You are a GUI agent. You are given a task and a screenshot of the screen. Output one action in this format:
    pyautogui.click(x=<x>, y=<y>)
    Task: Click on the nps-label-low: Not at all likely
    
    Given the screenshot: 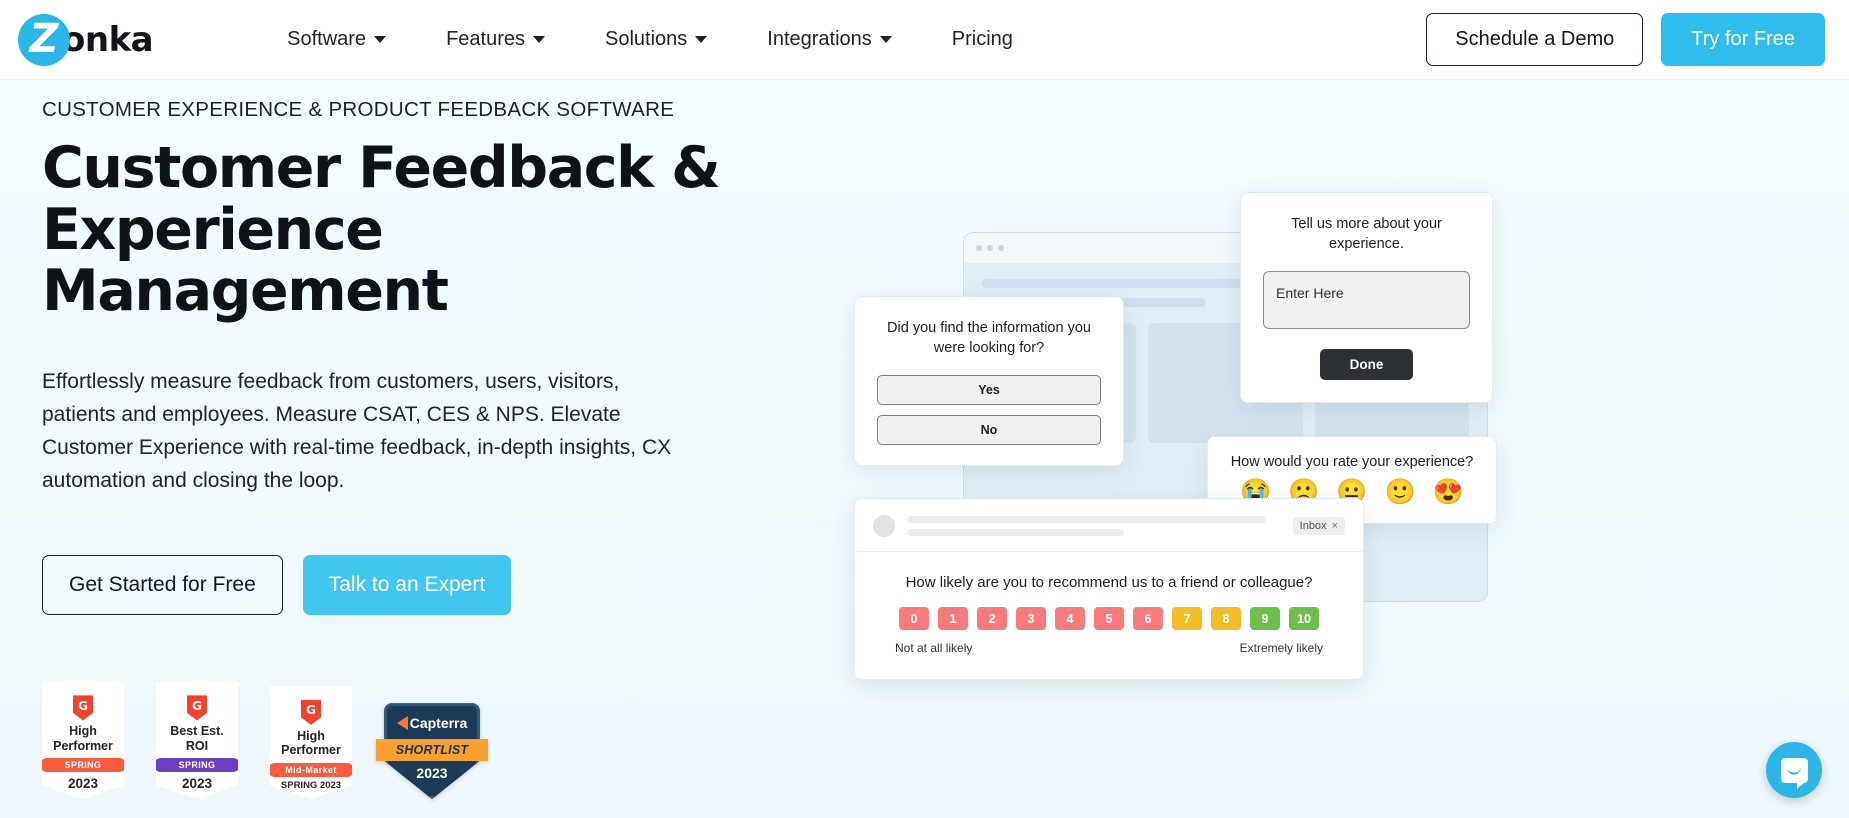 What is the action you would take?
    pyautogui.click(x=934, y=648)
    